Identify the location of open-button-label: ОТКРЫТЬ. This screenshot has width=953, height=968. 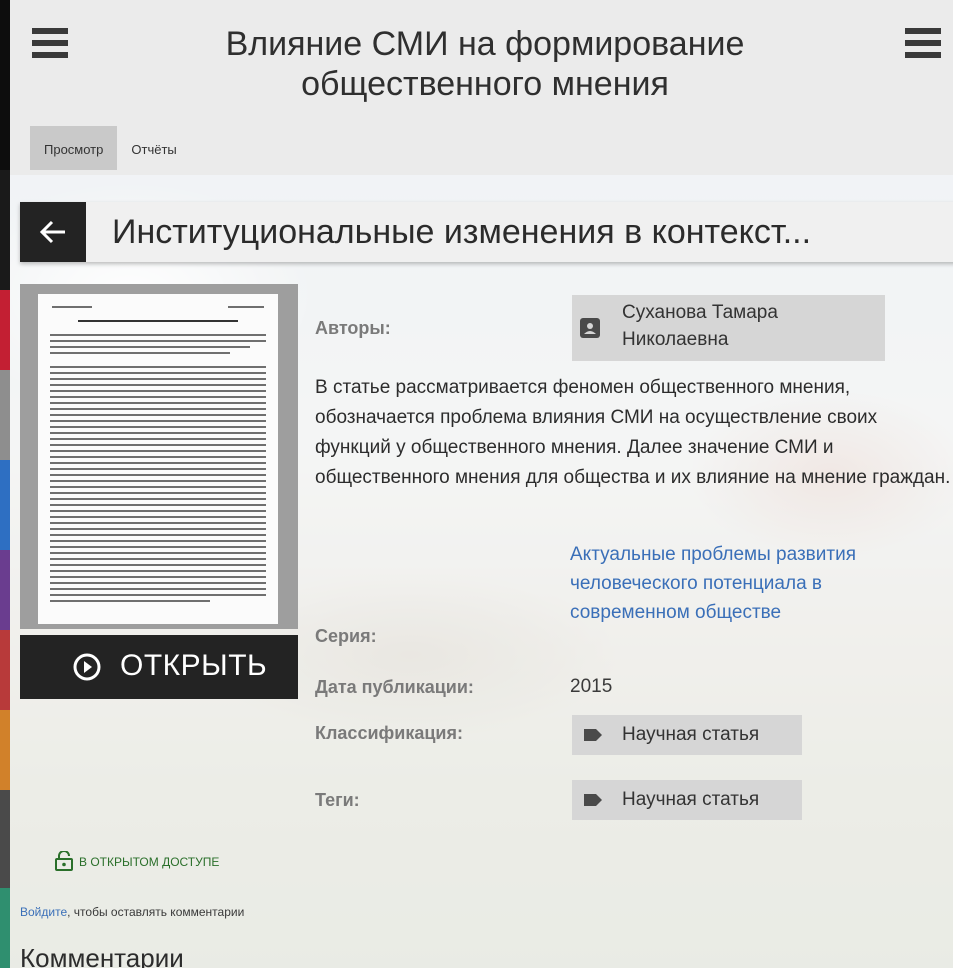
(194, 665).